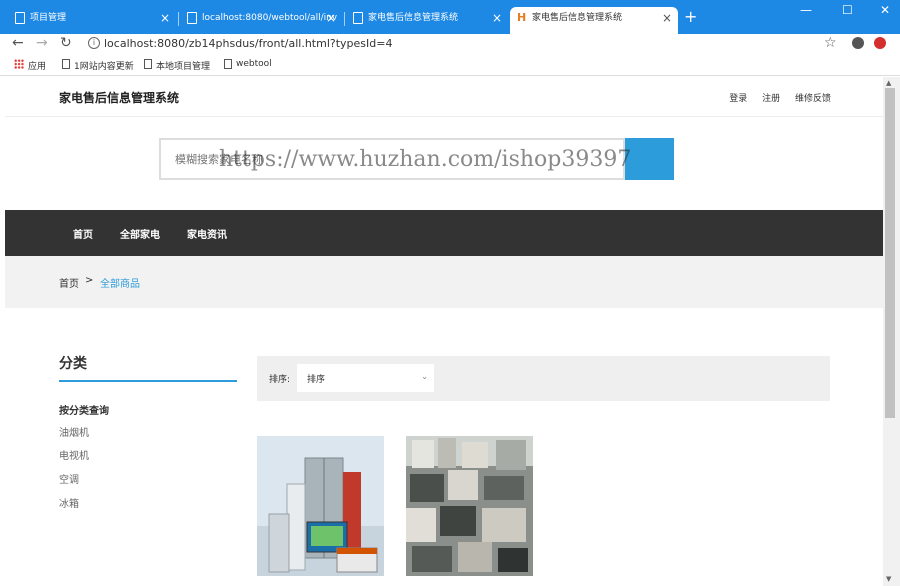 The width and height of the screenshot is (900, 586). What do you see at coordinates (18, 43) in the screenshot?
I see `back-arrow-icon: ←` at bounding box center [18, 43].